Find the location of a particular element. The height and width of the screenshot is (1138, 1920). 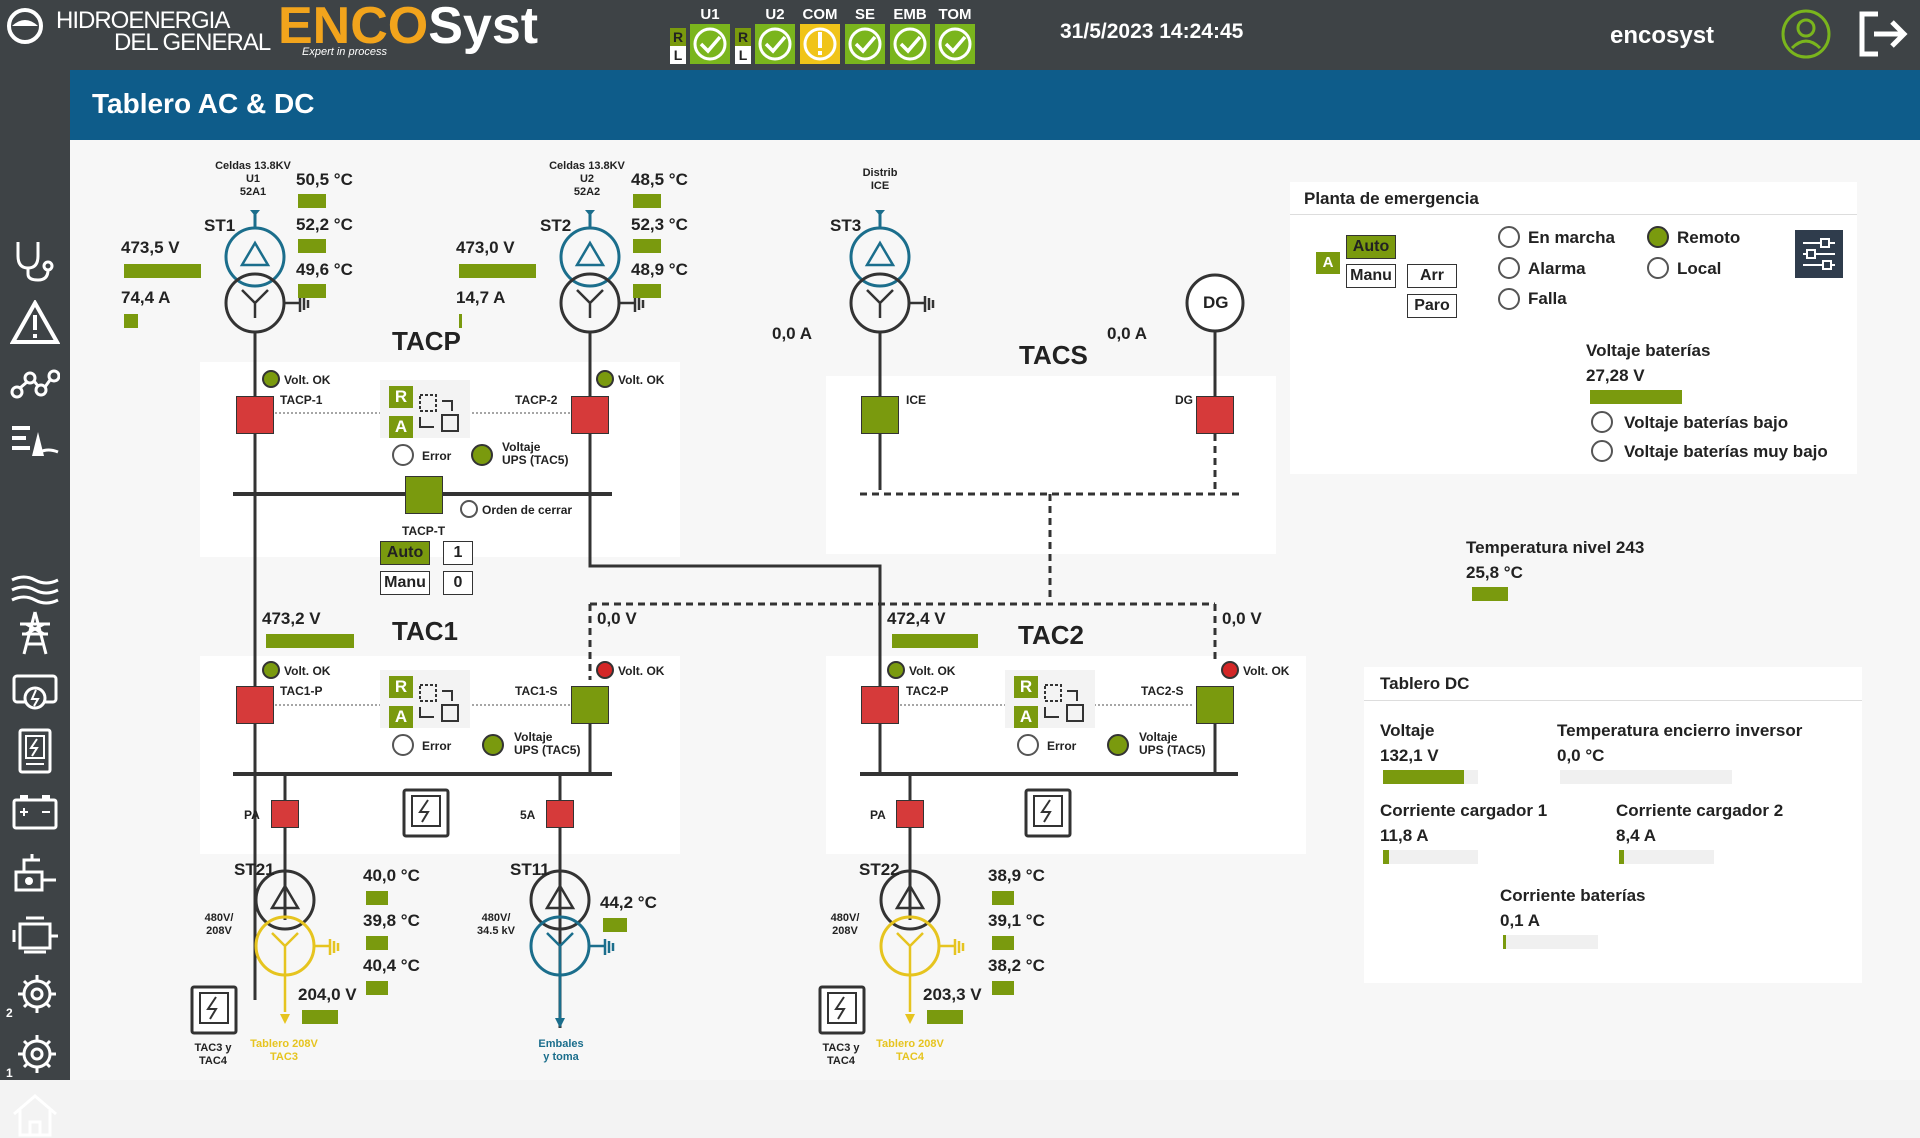

dc-temp-value: 0,0 °C is located at coordinates (1581, 755).